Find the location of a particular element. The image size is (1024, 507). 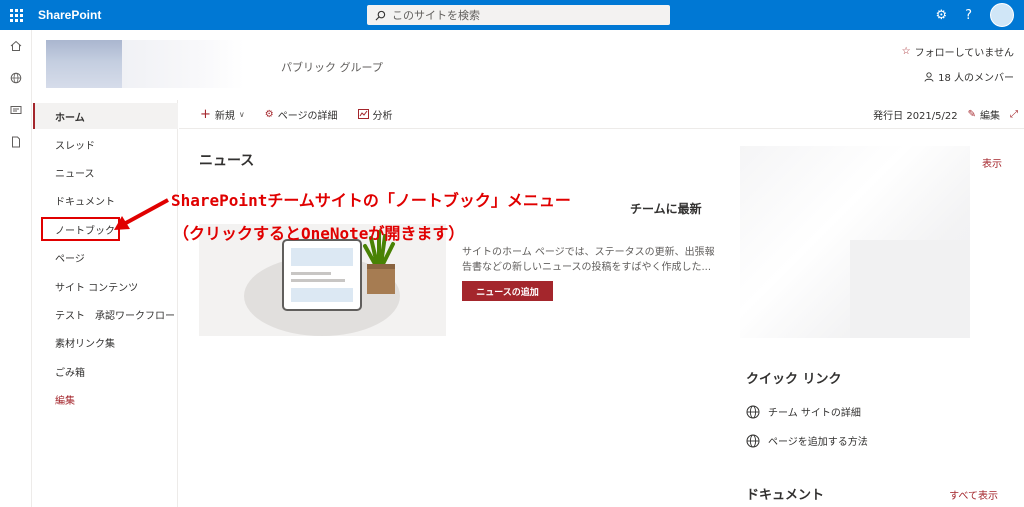

chevron-down-icon: ∨ is located at coordinates (241, 114).